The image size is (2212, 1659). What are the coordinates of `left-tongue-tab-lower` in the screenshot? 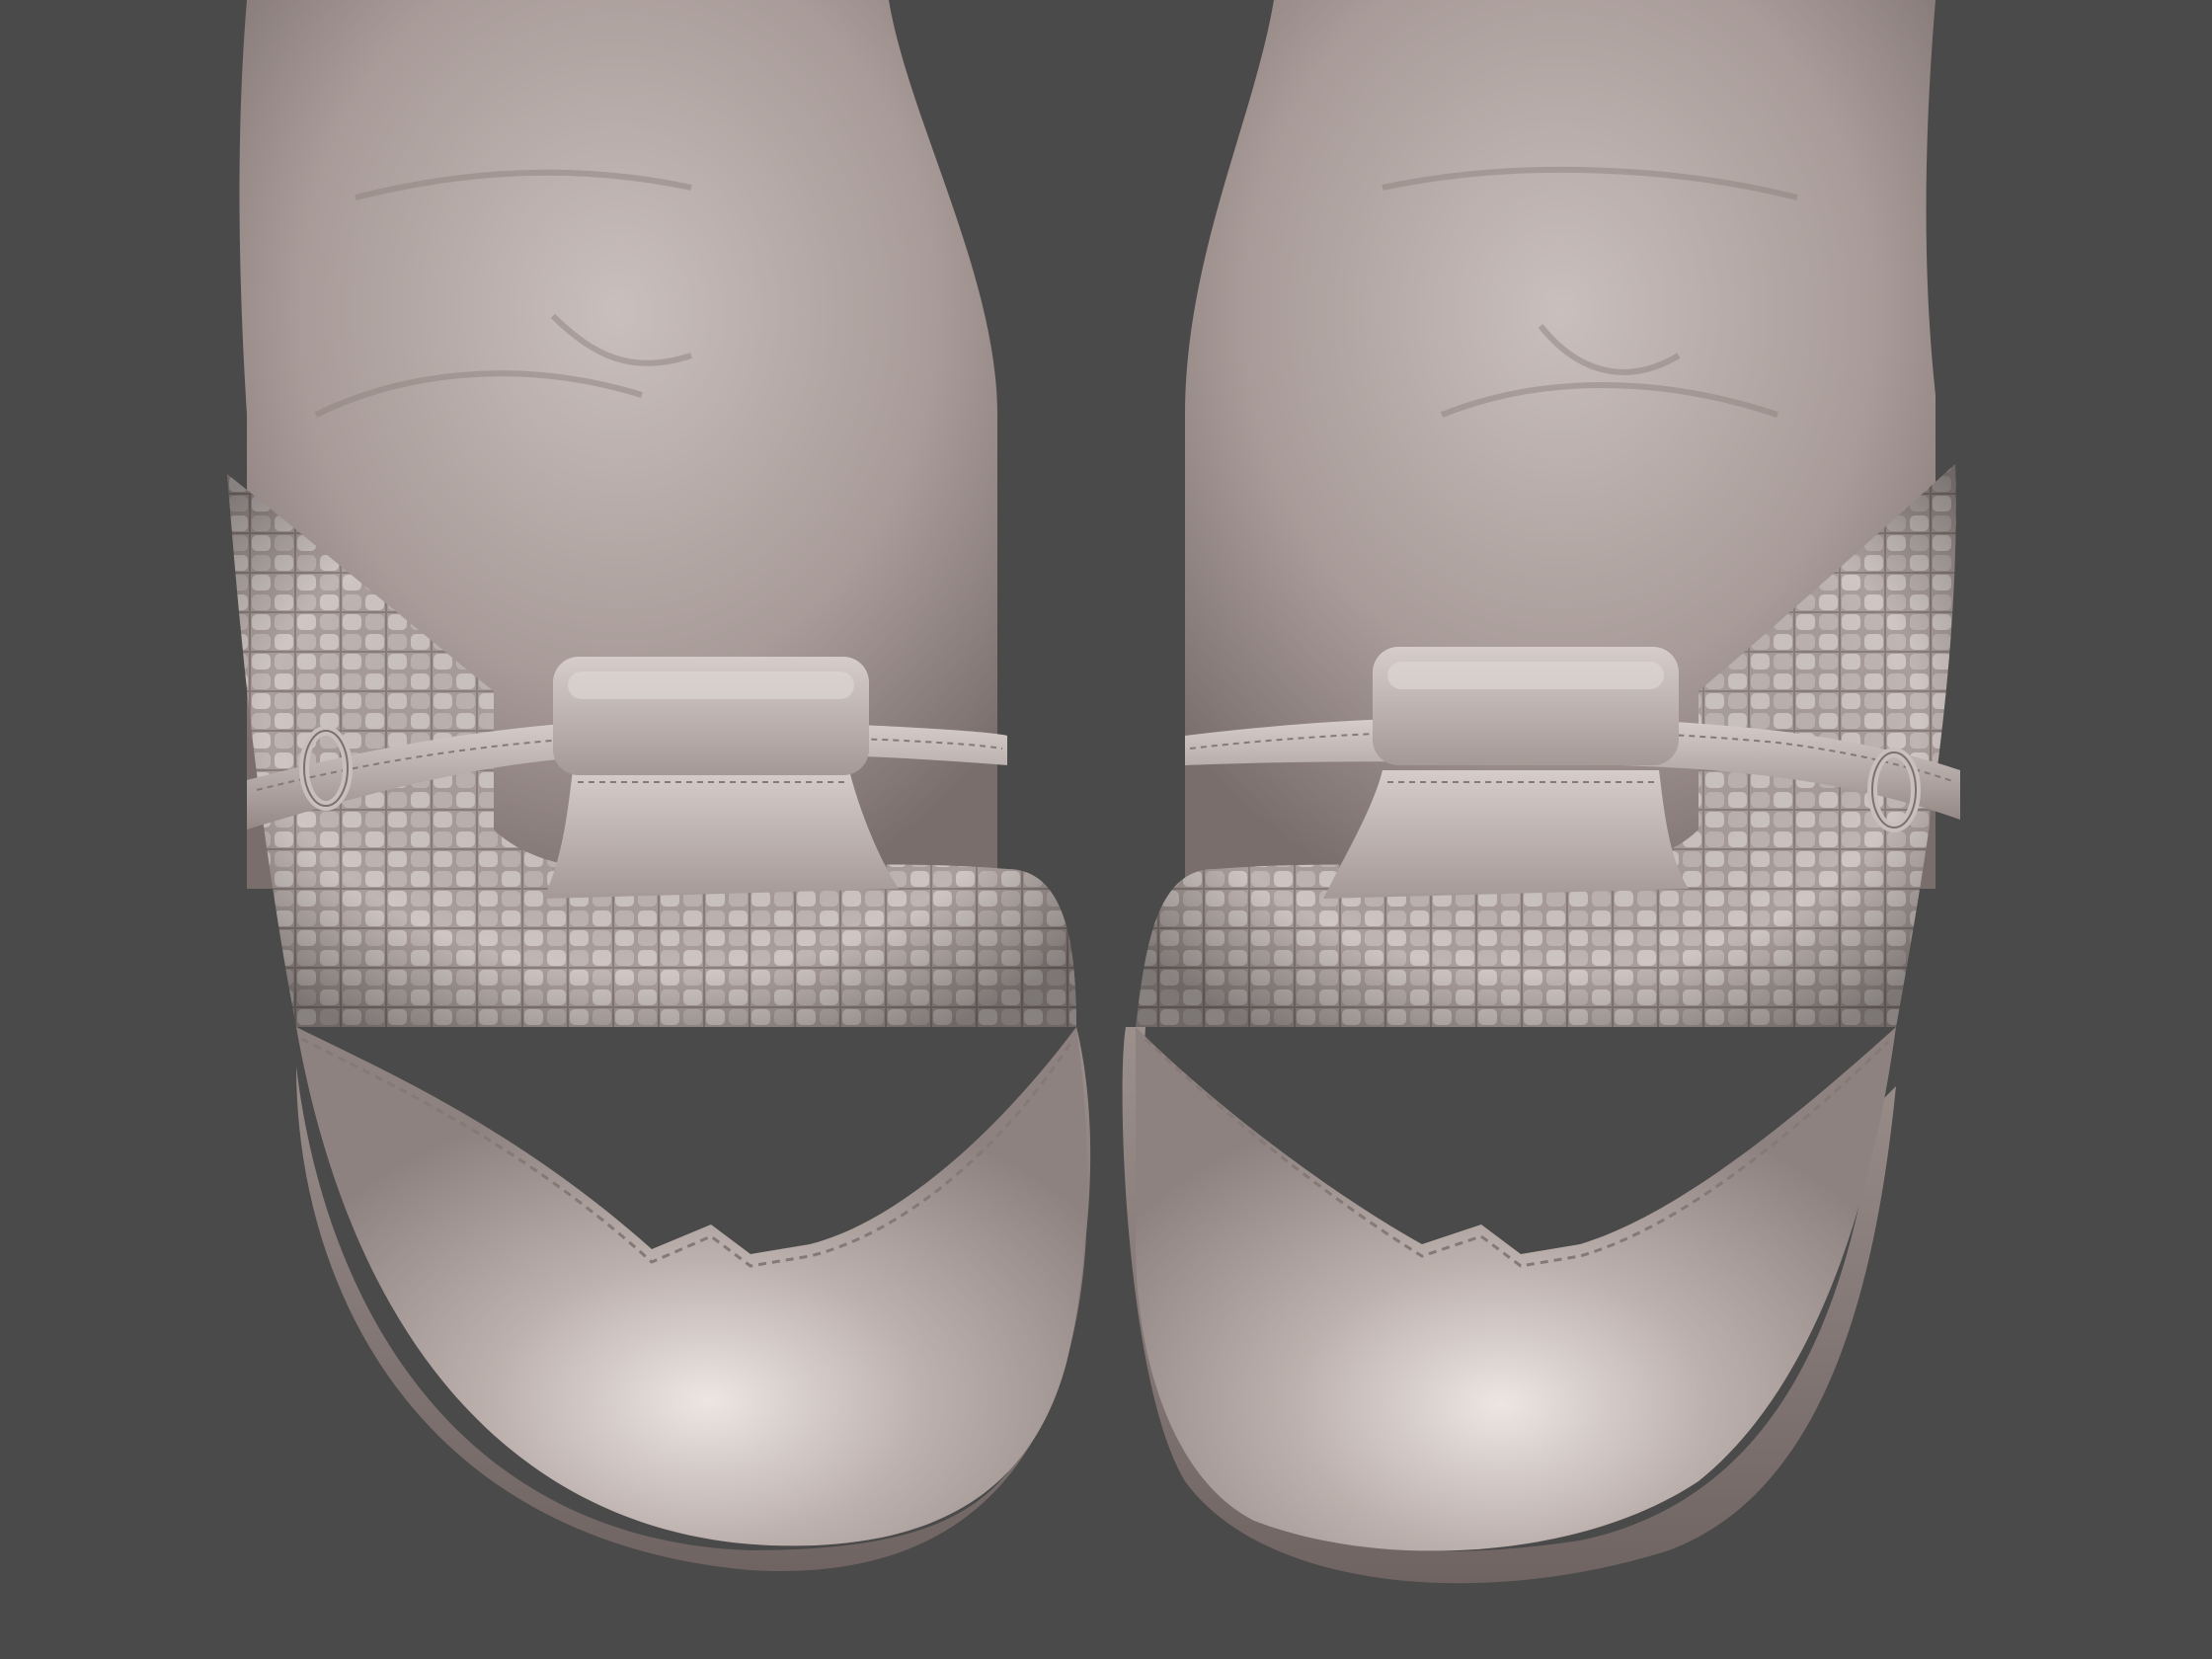 It's located at (721, 835).